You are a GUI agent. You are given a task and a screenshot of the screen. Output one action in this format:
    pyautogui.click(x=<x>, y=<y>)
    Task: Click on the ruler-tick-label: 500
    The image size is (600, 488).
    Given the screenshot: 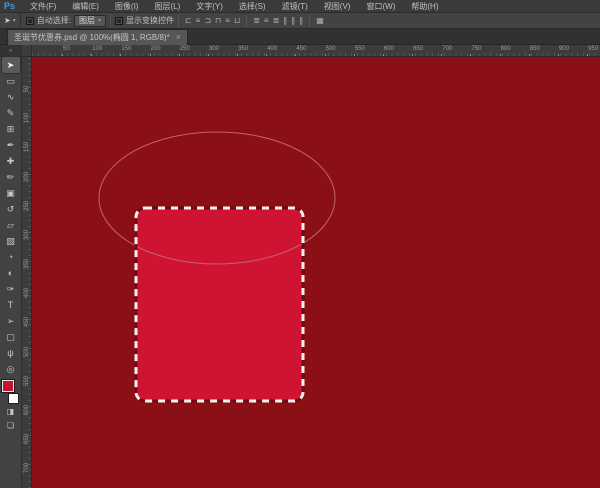 What is the action you would take?
    pyautogui.click(x=27, y=351)
    